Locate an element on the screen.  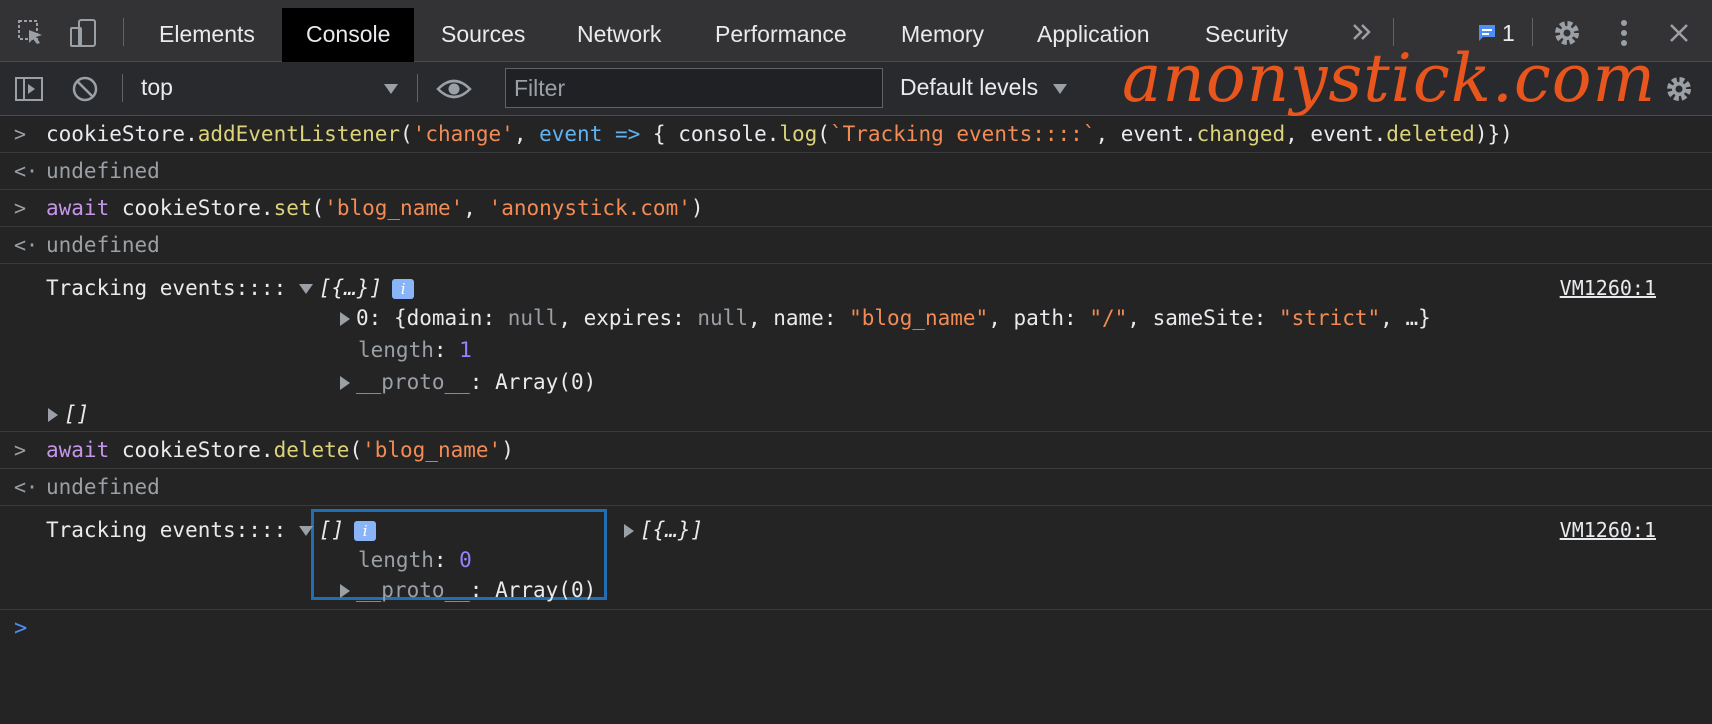
tab-sources: Sources is located at coordinates (483, 35).